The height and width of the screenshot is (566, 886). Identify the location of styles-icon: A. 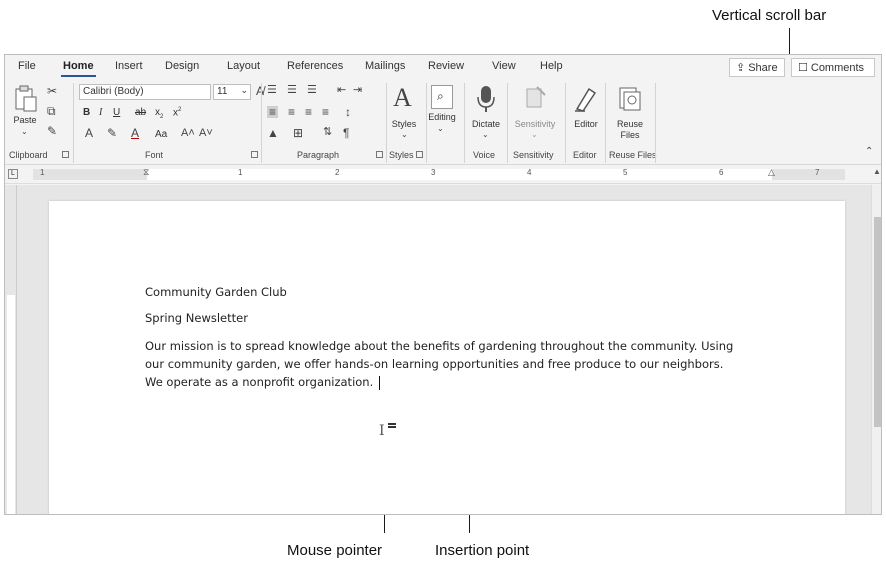
(402, 98).